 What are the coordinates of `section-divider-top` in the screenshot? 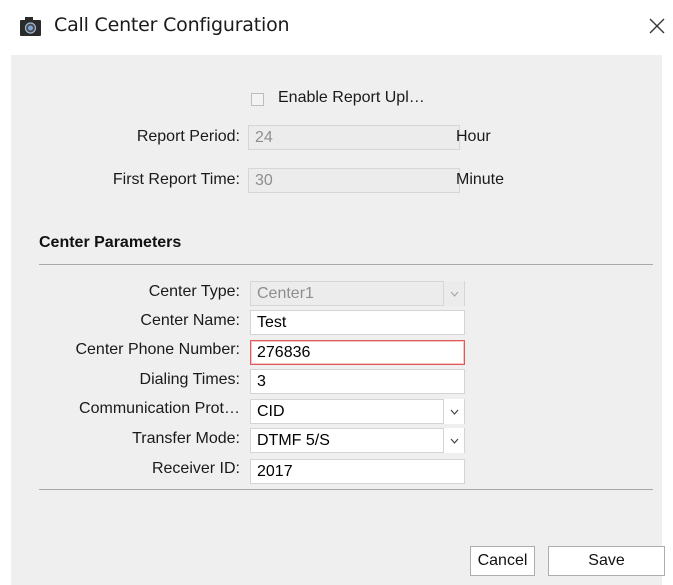 It's located at (346, 264).